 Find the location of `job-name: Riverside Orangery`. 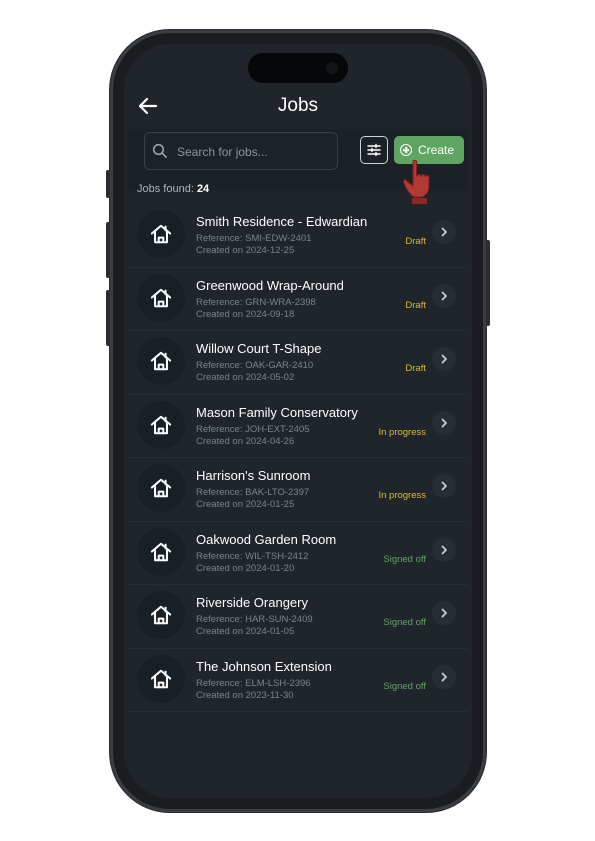

job-name: Riverside Orangery is located at coordinates (252, 602).